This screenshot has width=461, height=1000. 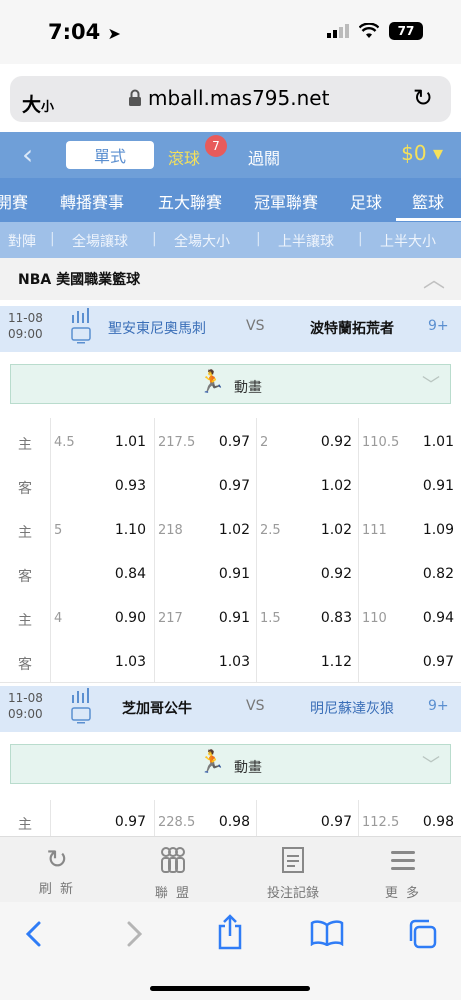 What do you see at coordinates (423, 98) in the screenshot?
I see `reload-icon: ↻` at bounding box center [423, 98].